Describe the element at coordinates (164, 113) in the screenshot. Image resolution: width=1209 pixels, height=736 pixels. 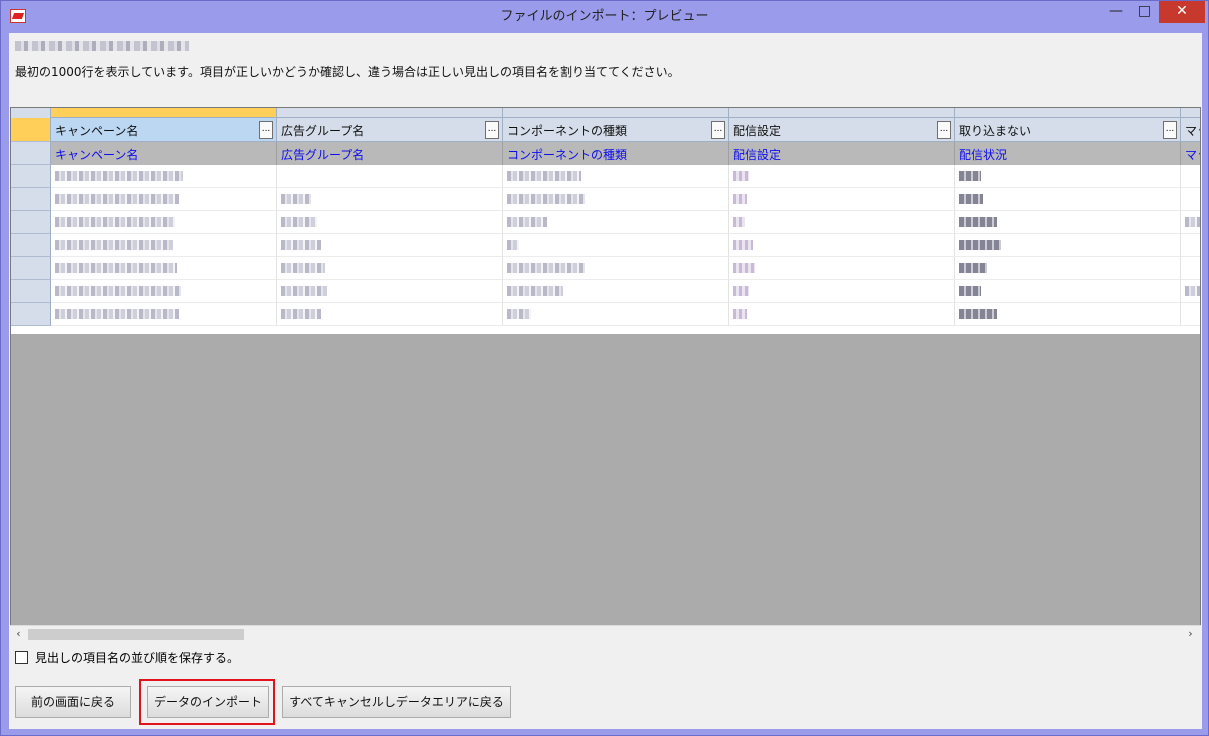
I see `column-strip` at that location.